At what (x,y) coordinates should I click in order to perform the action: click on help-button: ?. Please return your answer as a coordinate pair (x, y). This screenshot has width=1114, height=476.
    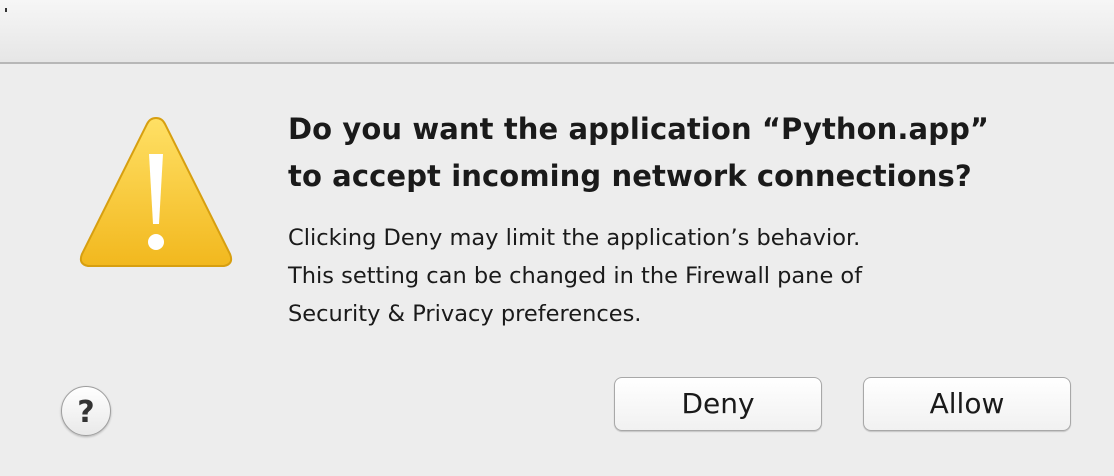
    Looking at the image, I should click on (86, 411).